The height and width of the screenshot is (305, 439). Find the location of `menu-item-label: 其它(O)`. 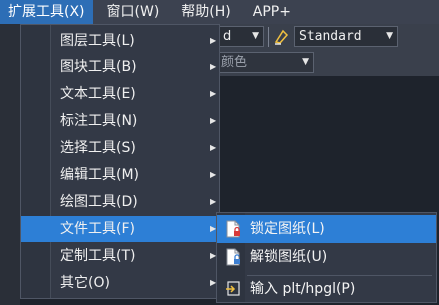

menu-item-label: 其它(O) is located at coordinates (85, 283).